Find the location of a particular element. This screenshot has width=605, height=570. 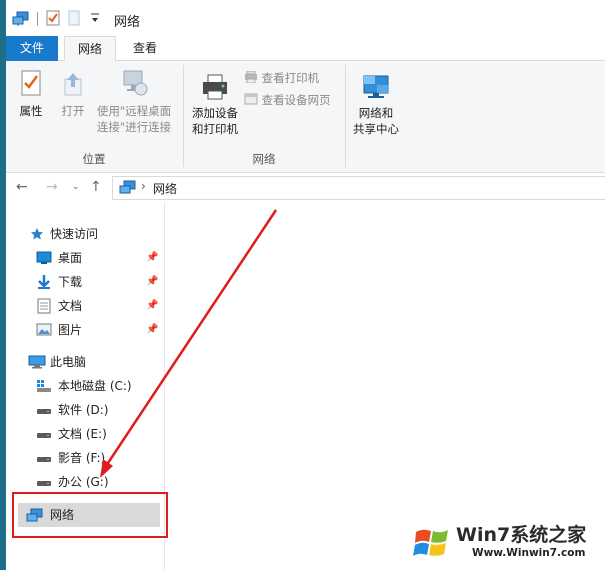

annotation-arrow is located at coordinates (189, 343).